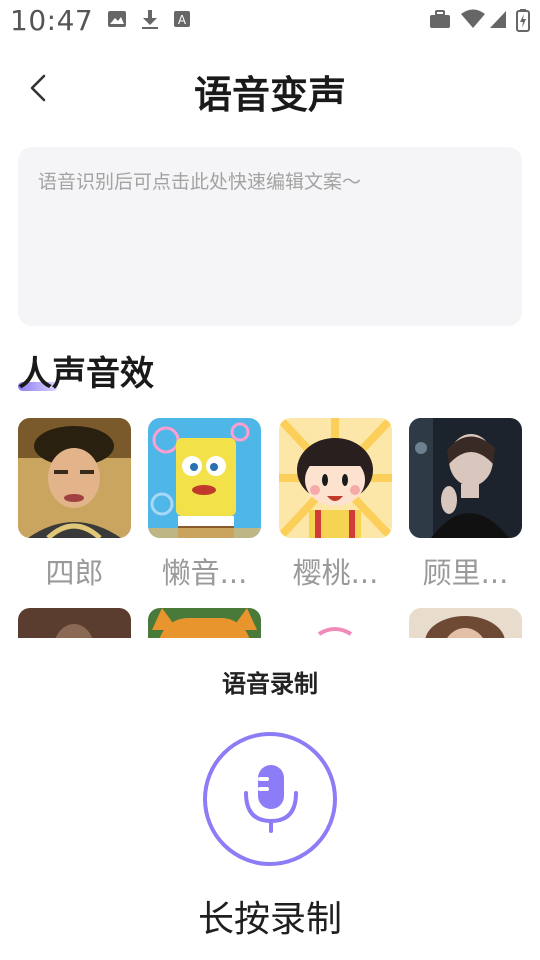 This screenshot has height=960, width=540. I want to click on pink-cartoon-icon, so click(335, 623).